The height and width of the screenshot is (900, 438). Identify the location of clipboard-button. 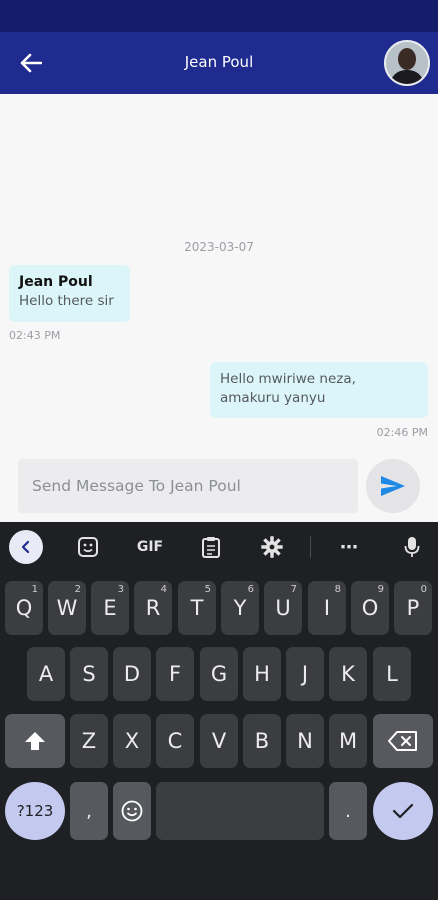
(211, 547).